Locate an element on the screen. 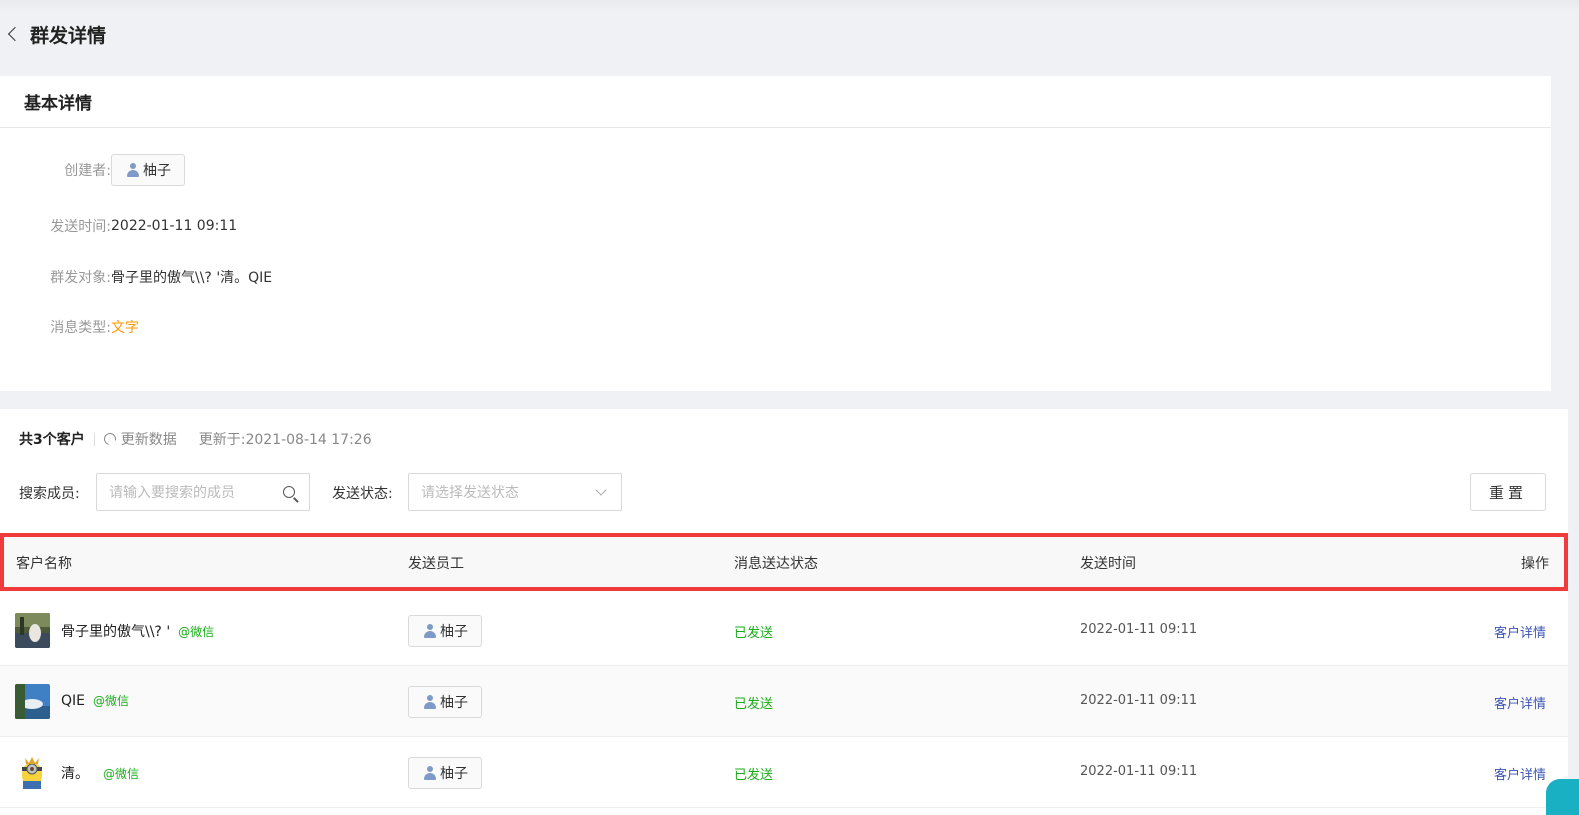 The width and height of the screenshot is (1579, 815). col-send-time: 发送时间 is located at coordinates (1108, 564).